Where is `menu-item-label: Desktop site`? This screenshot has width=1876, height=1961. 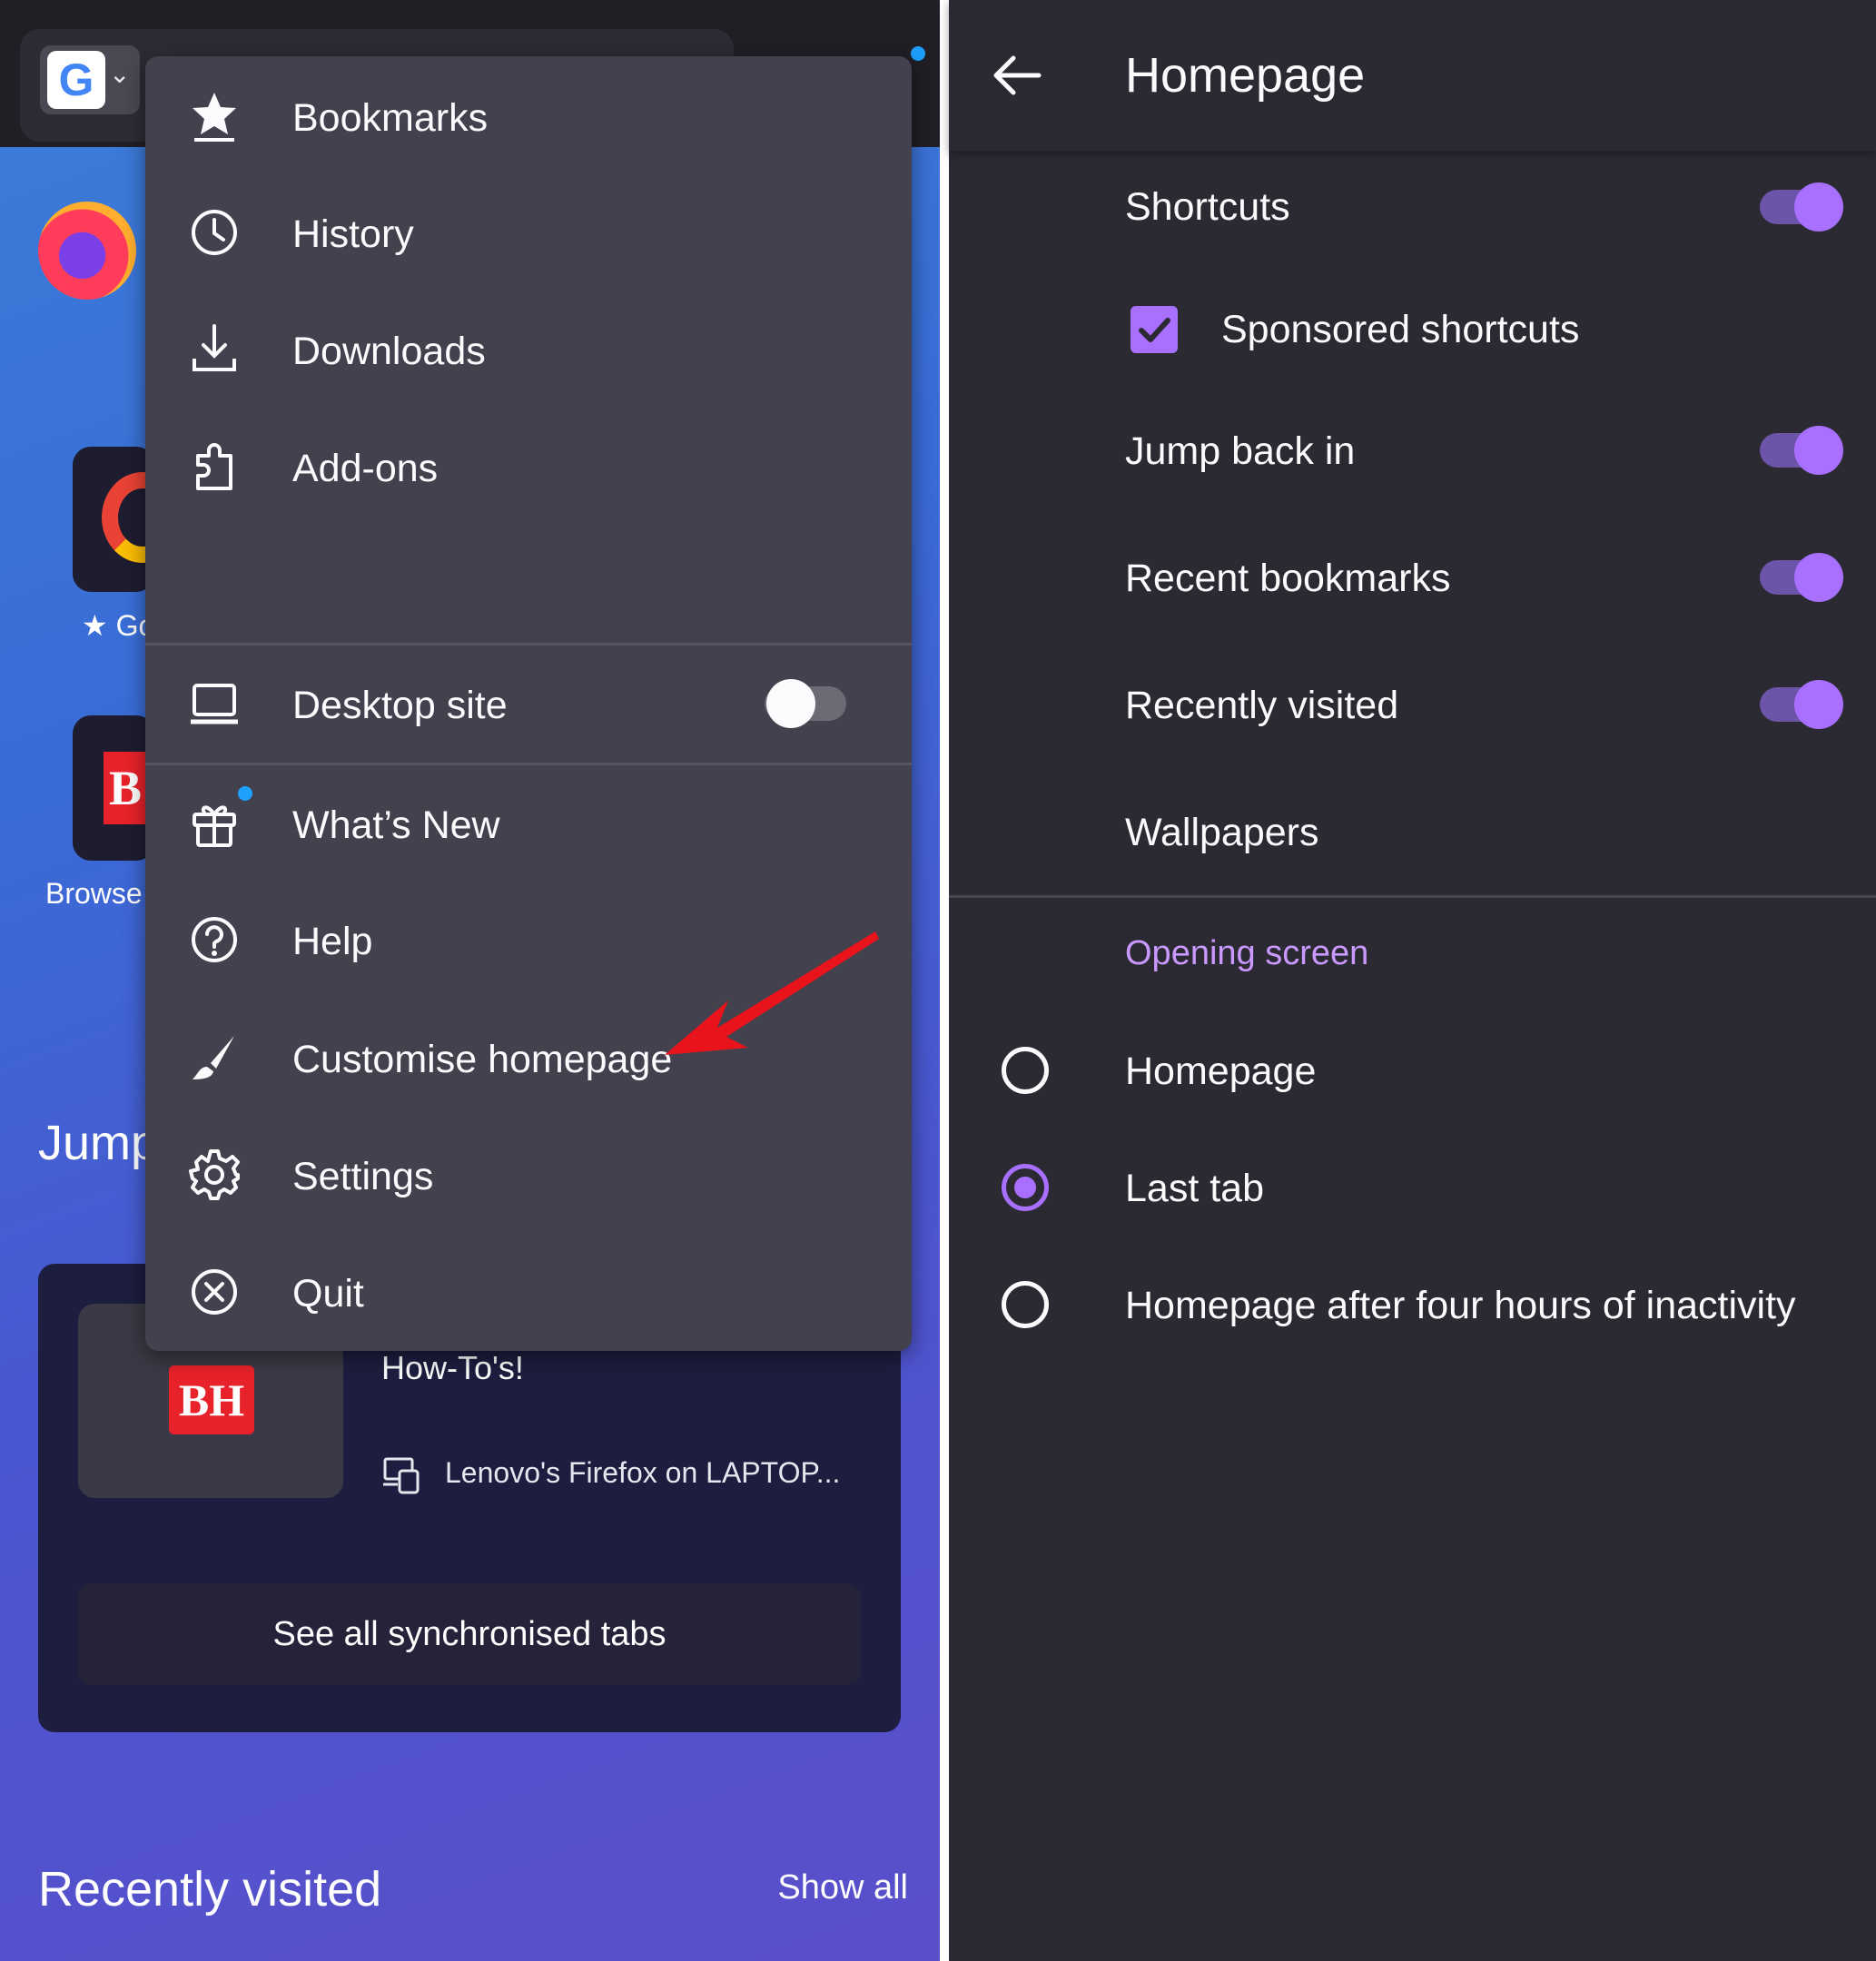
menu-item-label: Desktop site is located at coordinates (400, 705).